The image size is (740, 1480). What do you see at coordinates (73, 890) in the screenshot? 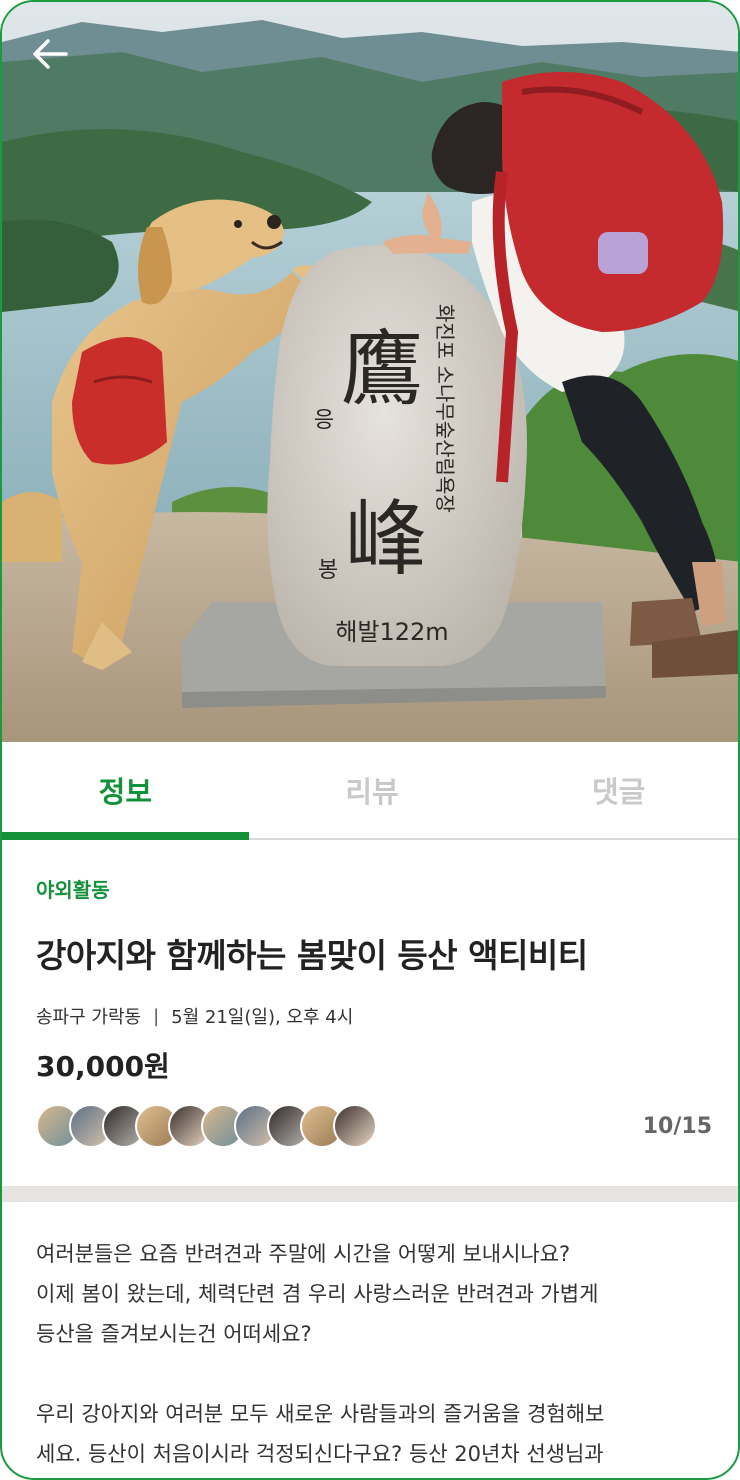
I see `category-label: 야외활동` at bounding box center [73, 890].